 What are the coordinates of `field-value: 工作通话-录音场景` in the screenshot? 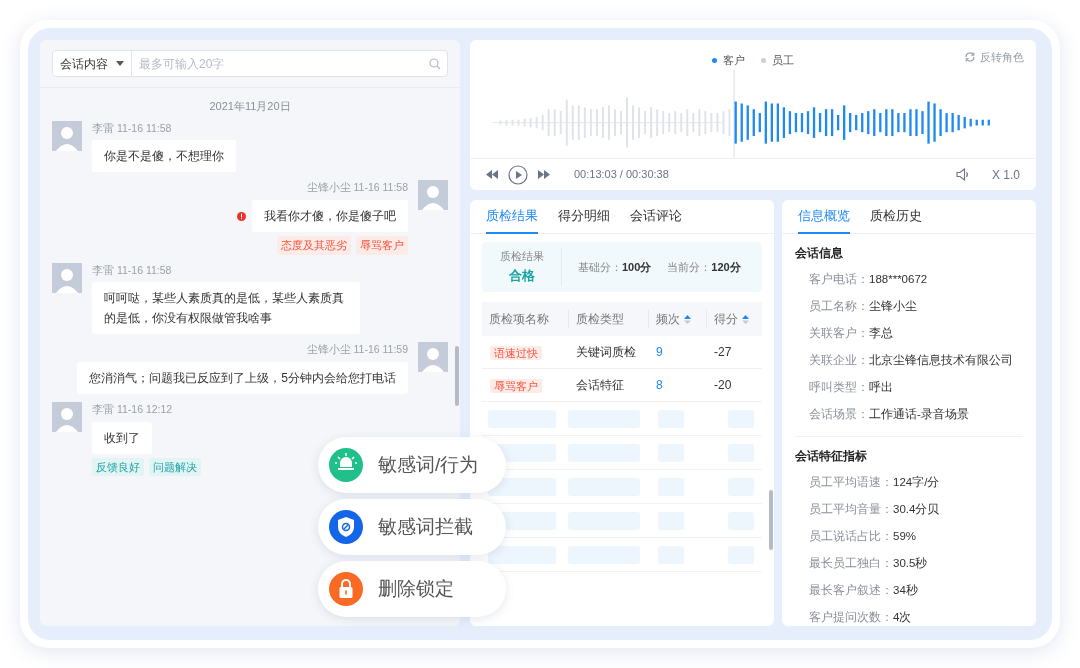 It's located at (919, 414).